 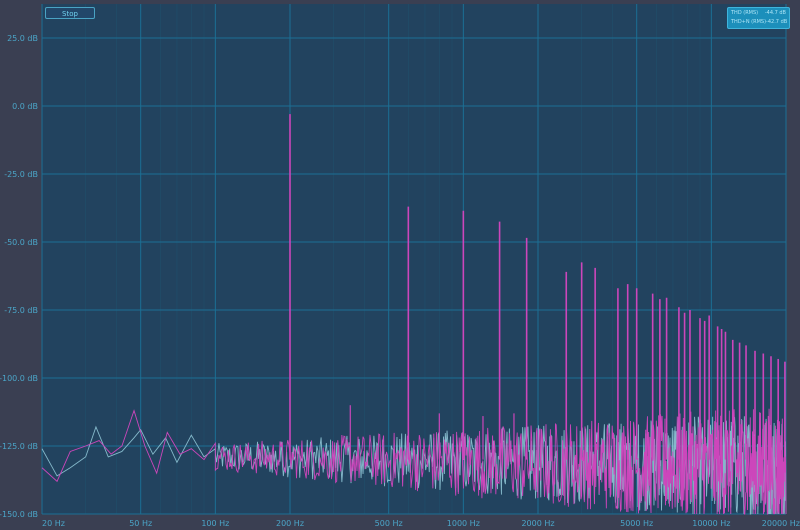 I want to click on x-tick-label: 100 Hz, so click(x=215, y=523).